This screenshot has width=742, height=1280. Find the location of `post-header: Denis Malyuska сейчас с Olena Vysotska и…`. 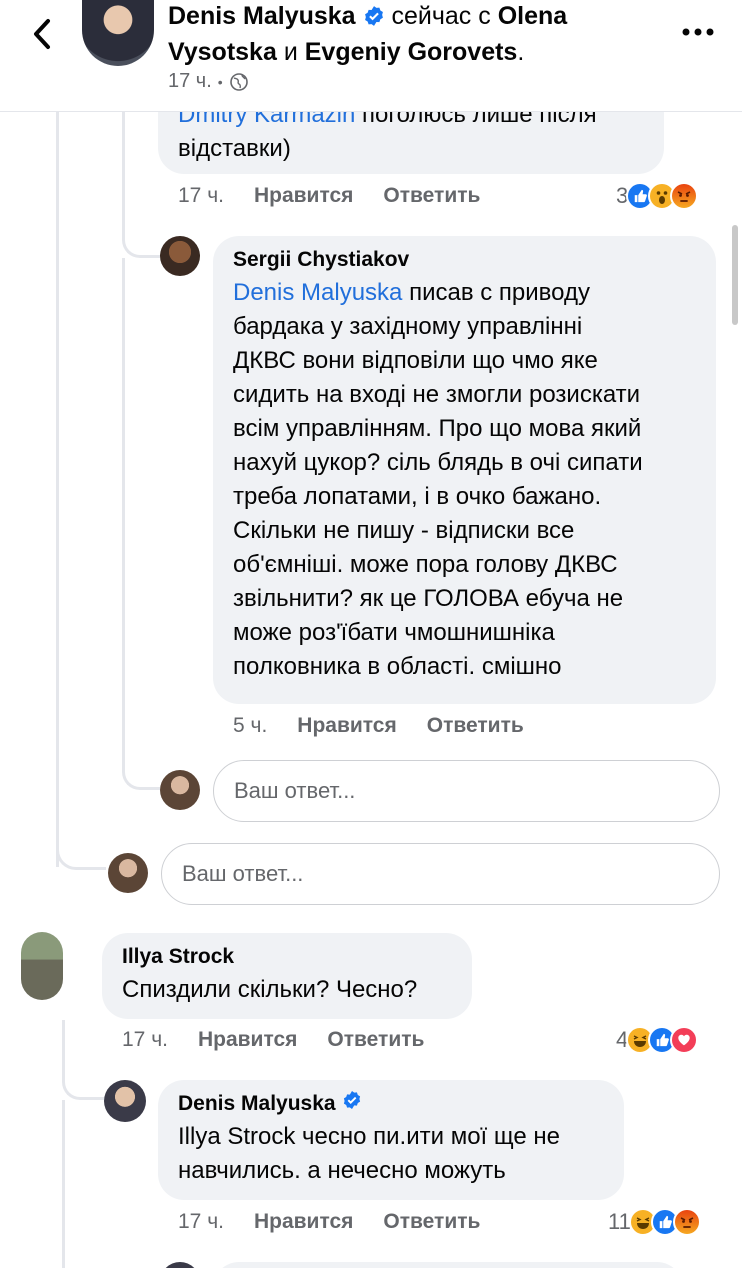

post-header: Denis Malyuska сейчас с Olena Vysotska и… is located at coordinates (371, 56).